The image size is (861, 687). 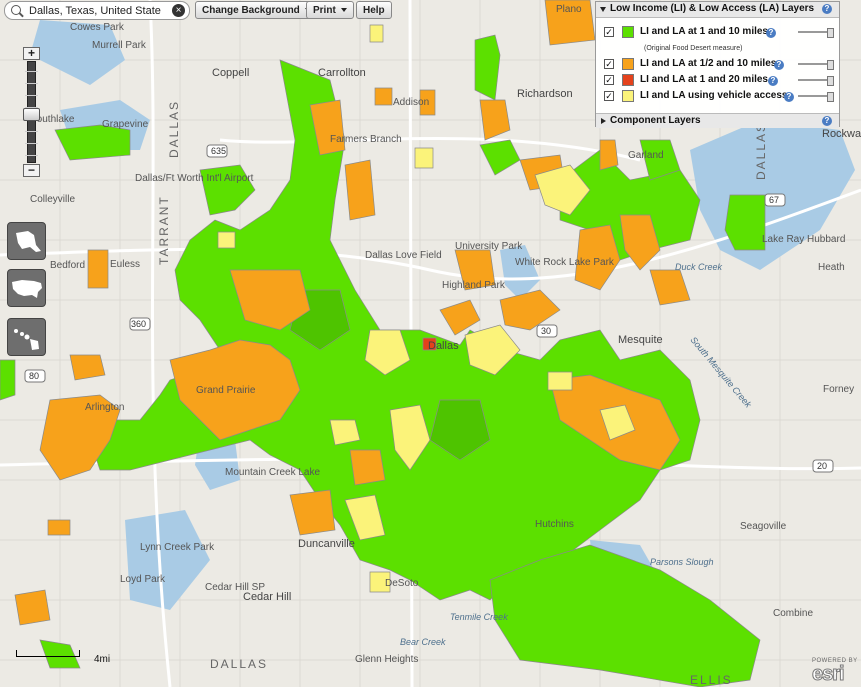 What do you see at coordinates (829, 674) in the screenshot?
I see `esri-wordmark: esri` at bounding box center [829, 674].